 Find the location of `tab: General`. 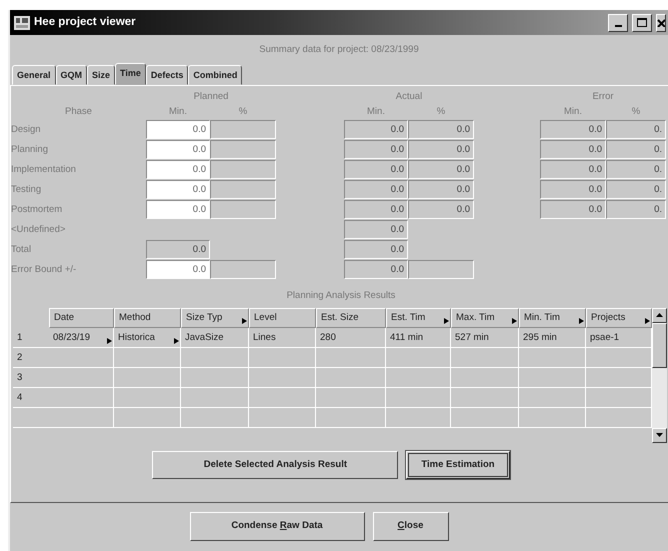

tab: General is located at coordinates (34, 75).